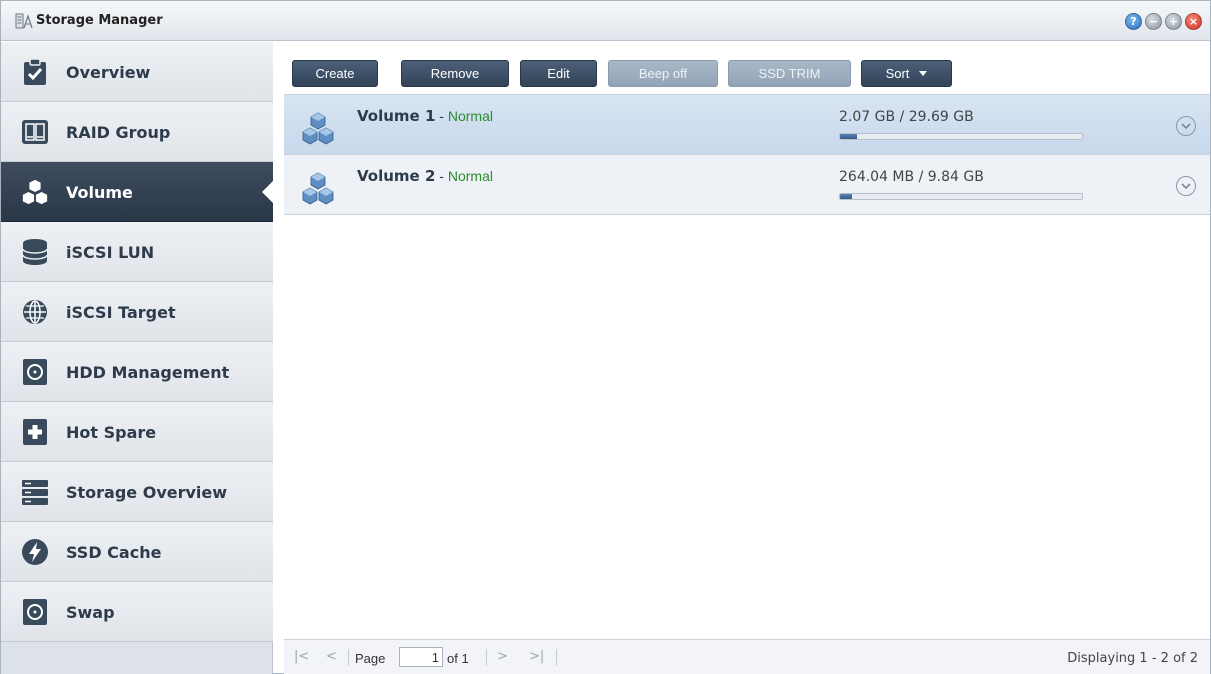 Image resolution: width=1211 pixels, height=674 pixels. I want to click on edit-button: Edit, so click(558, 73).